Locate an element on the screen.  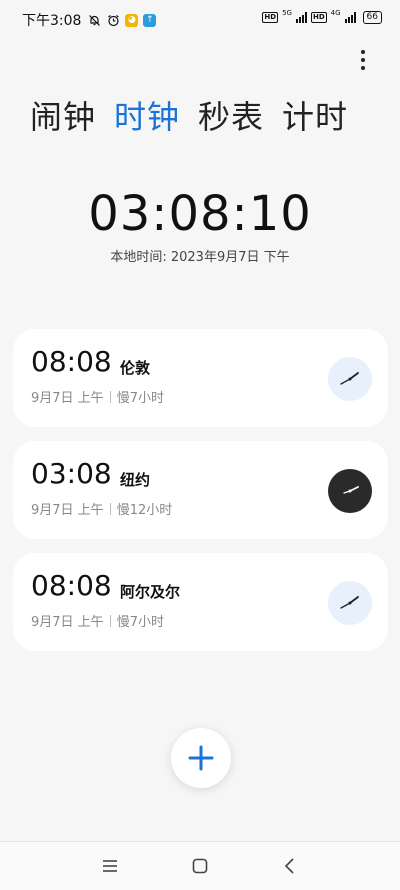
status-right: HD 5G HD 4G 66 is located at coordinates (322, 16).